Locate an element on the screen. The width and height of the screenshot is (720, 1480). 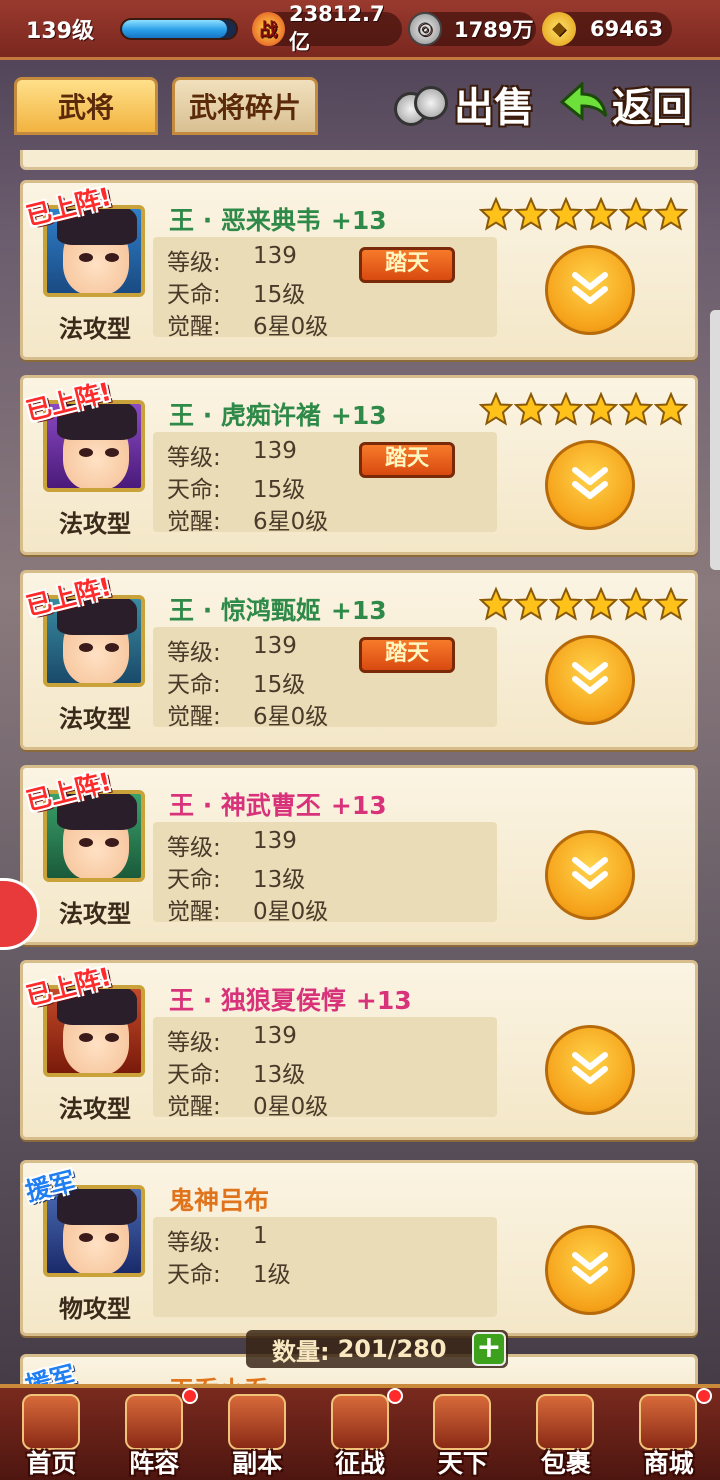
hero-name: 王 · 惊鸿甄姬 +13 is located at coordinates (278, 609).